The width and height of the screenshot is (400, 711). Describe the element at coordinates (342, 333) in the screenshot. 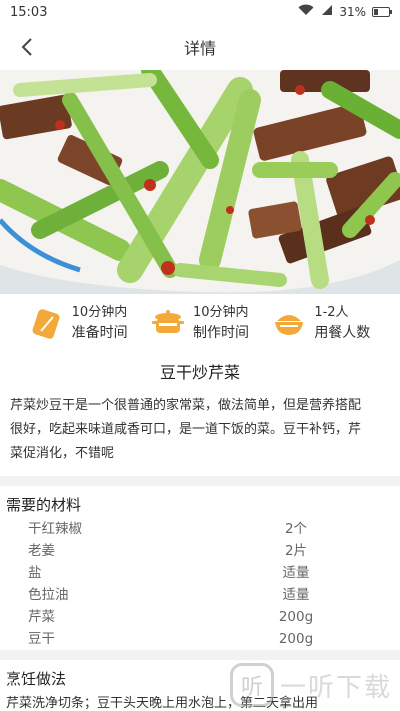

I see `servings-label: 用餐人数` at that location.